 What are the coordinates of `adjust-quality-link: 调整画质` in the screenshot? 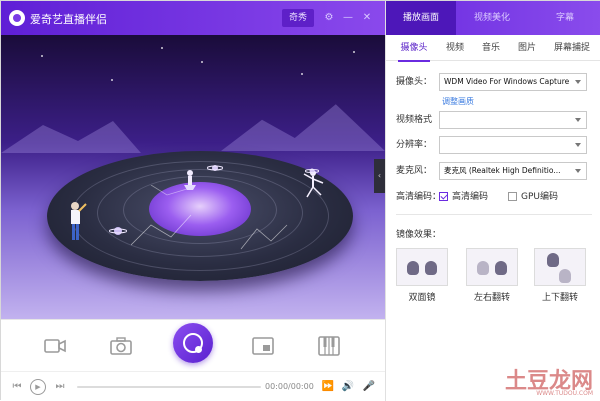 It's located at (458, 101).